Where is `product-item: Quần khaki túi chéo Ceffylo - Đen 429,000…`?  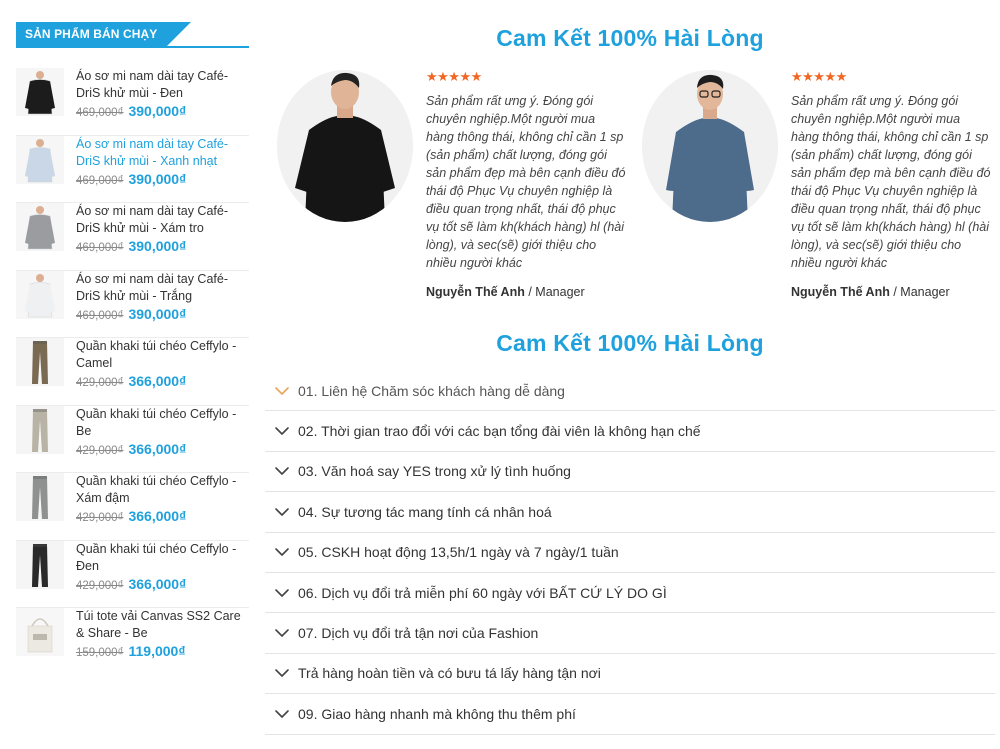
product-item: Quần khaki túi chéo Ceffylo - Đen 429,000… is located at coordinates (132, 574).